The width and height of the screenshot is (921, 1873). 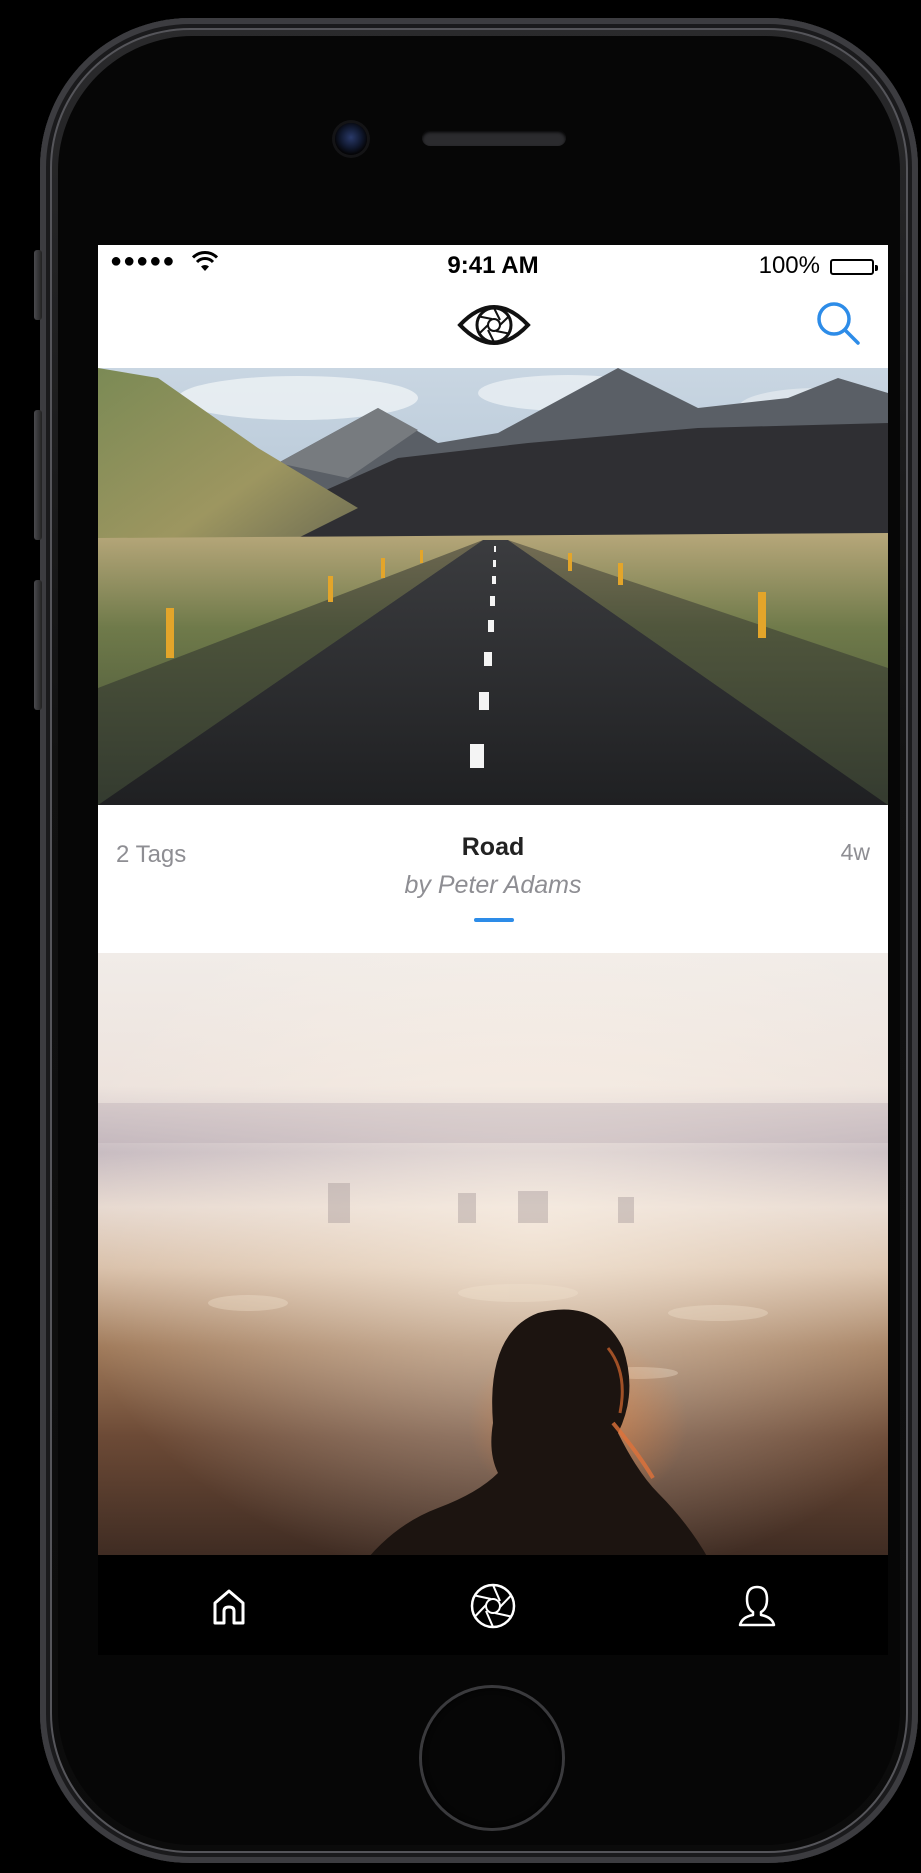 I want to click on profile-icon, so click(x=757, y=1606).